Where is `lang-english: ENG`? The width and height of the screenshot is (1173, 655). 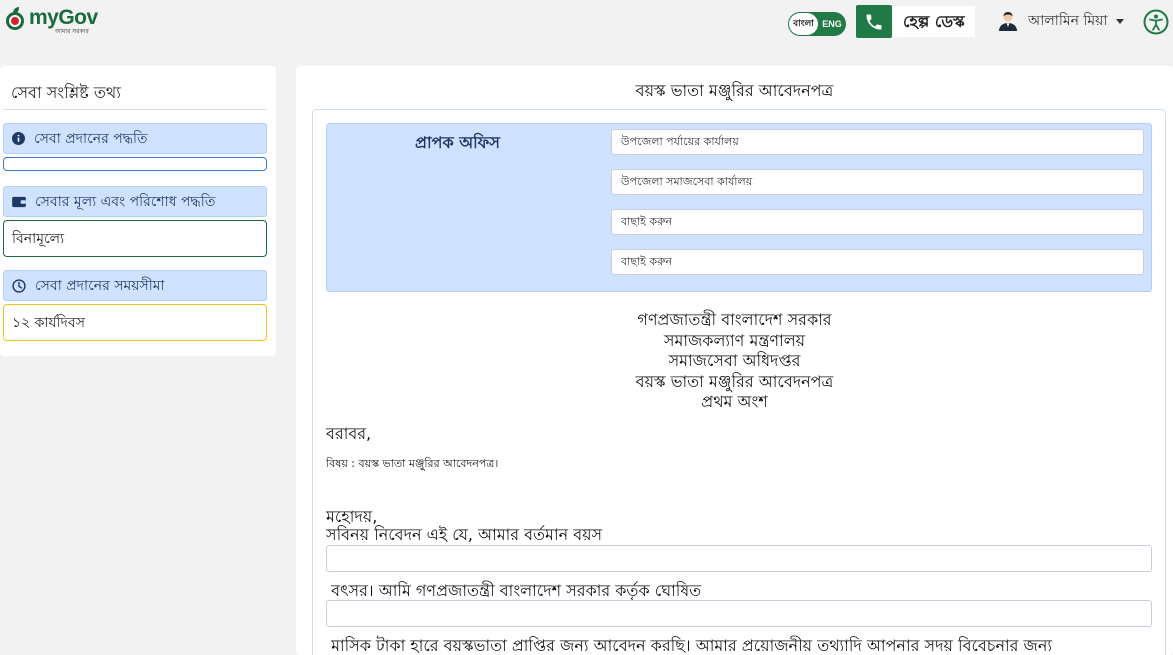 lang-english: ENG is located at coordinates (832, 24).